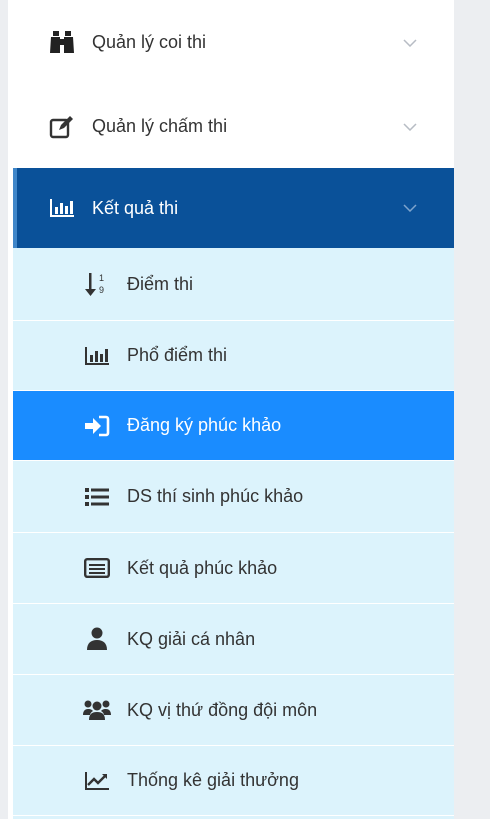 The width and height of the screenshot is (490, 819). What do you see at coordinates (222, 709) in the screenshot?
I see `submenu-item-label: KQ vị thứ đồng đội môn` at bounding box center [222, 709].